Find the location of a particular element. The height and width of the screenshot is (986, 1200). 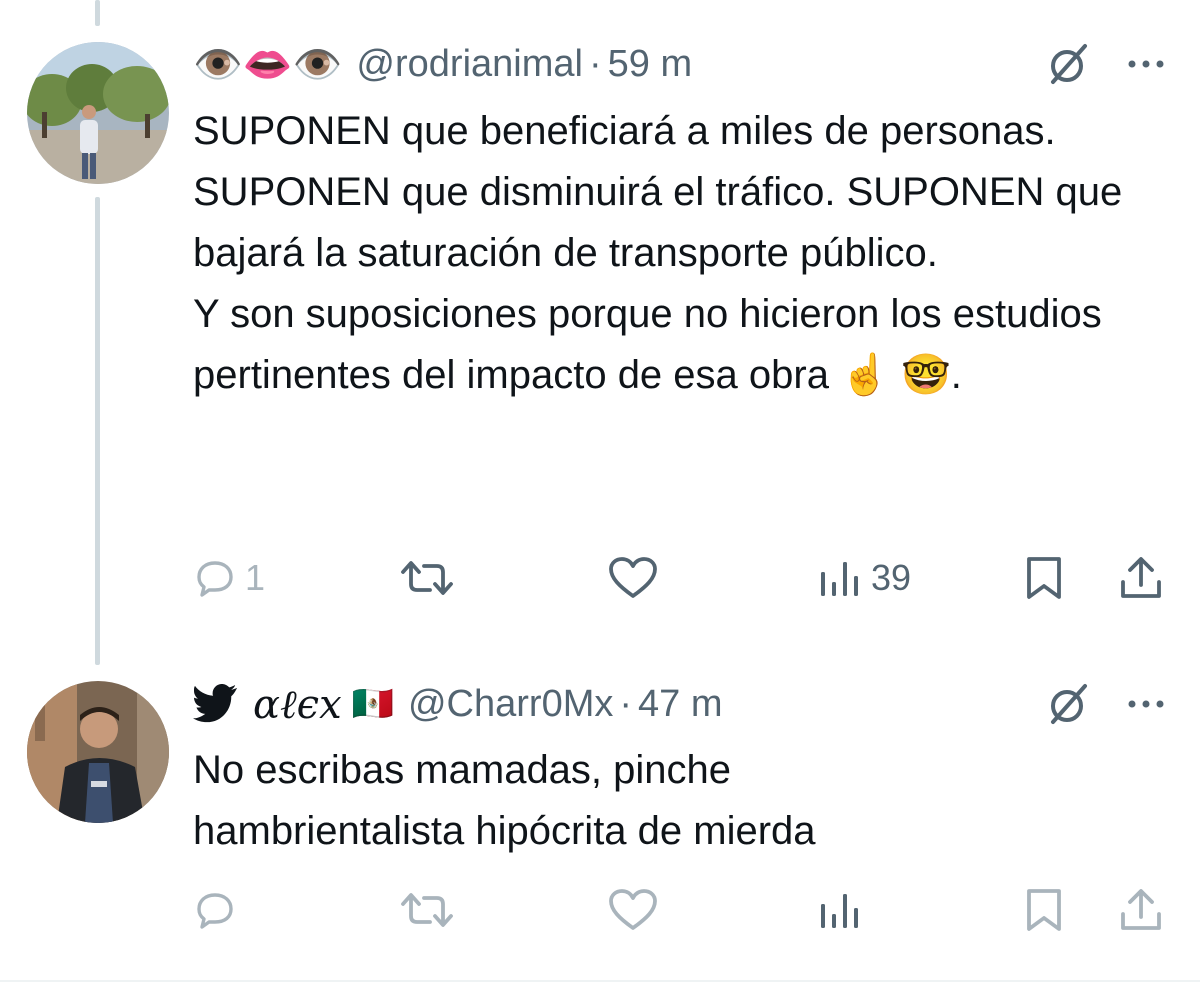

user-handle: @rodrianimal is located at coordinates (469, 64).